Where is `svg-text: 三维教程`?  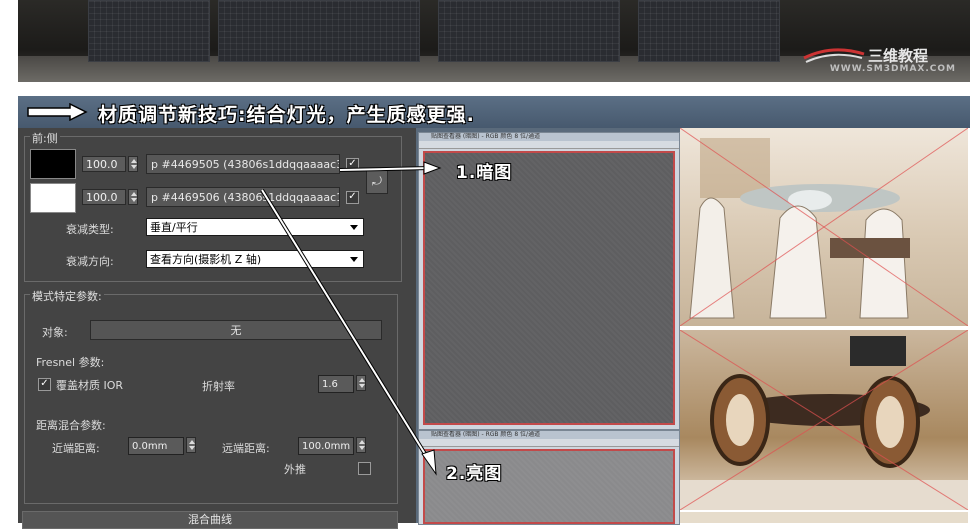 svg-text: 三维教程 is located at coordinates (898, 56).